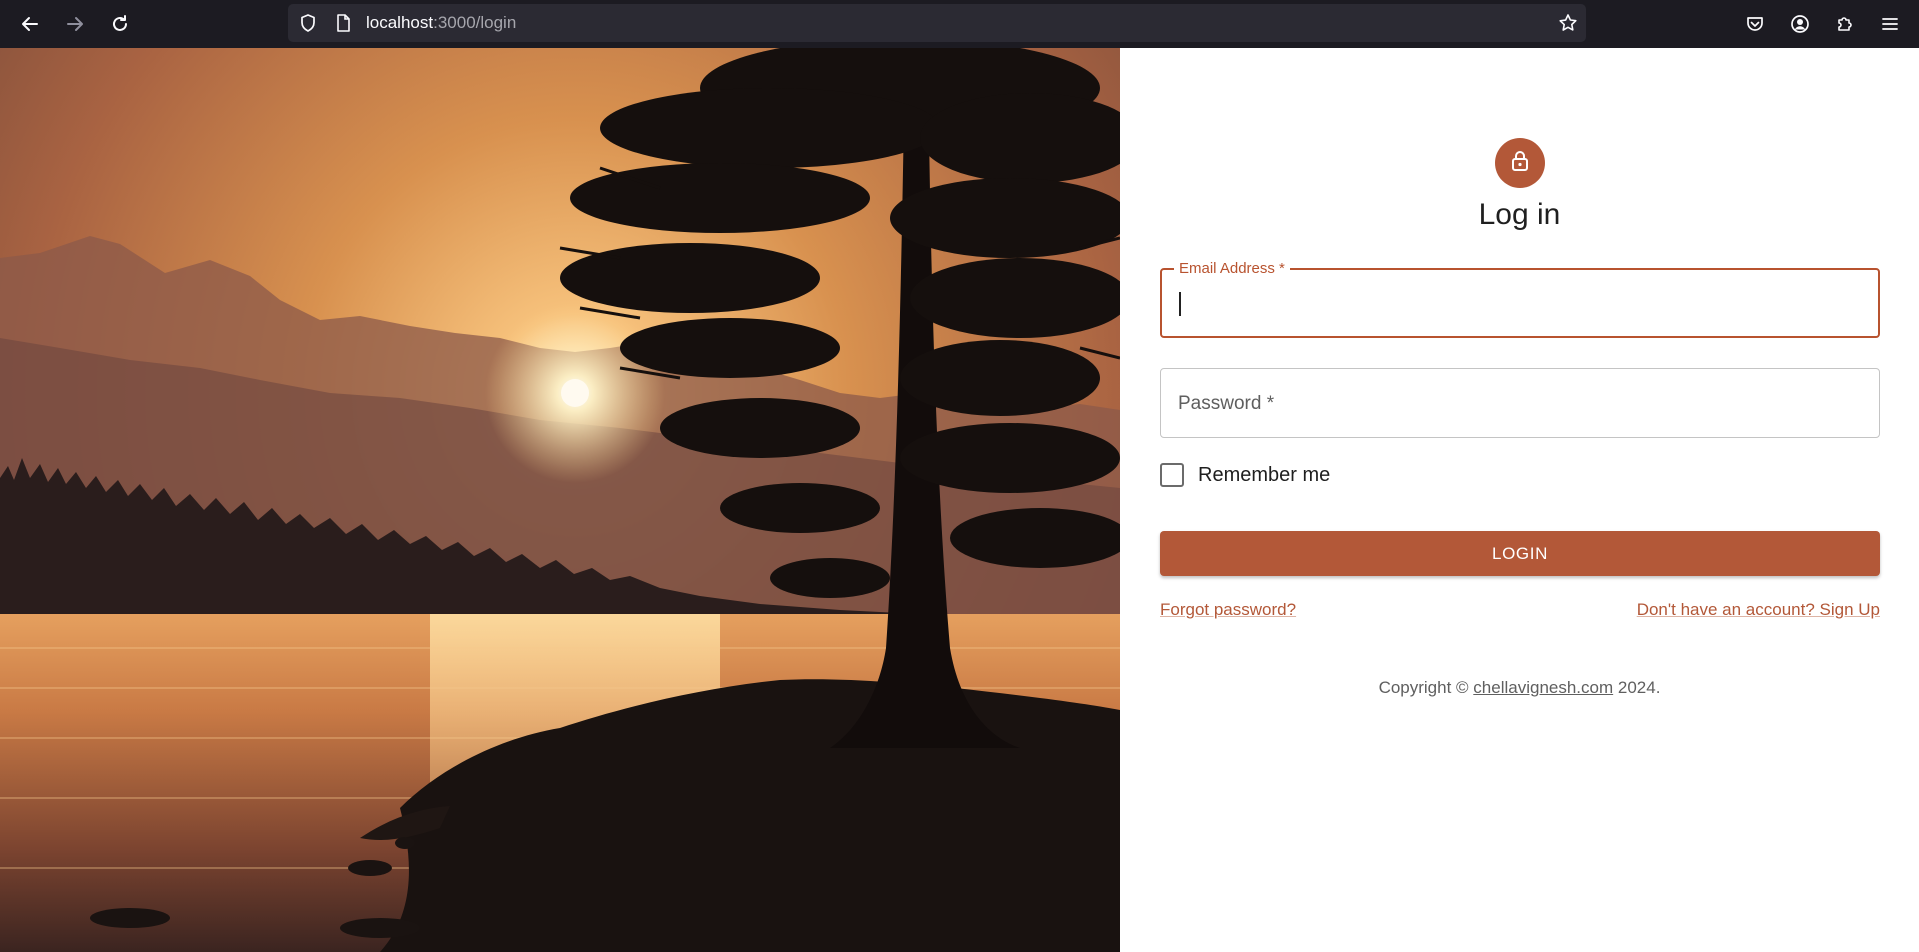 The image size is (1919, 952). What do you see at coordinates (75, 24) in the screenshot?
I see `forward-arrow-icon` at bounding box center [75, 24].